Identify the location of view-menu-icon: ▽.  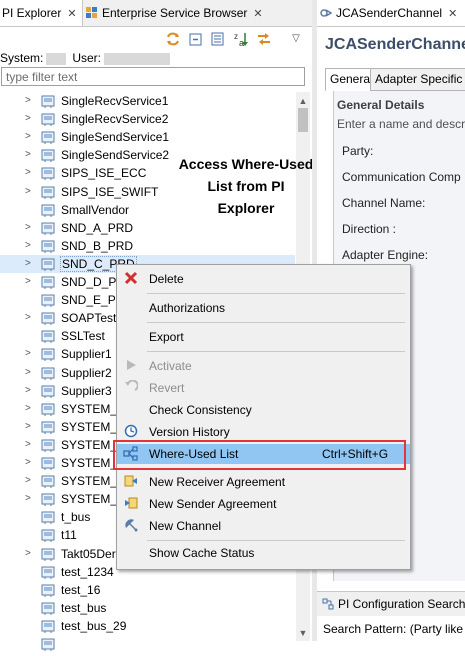
(296, 39).